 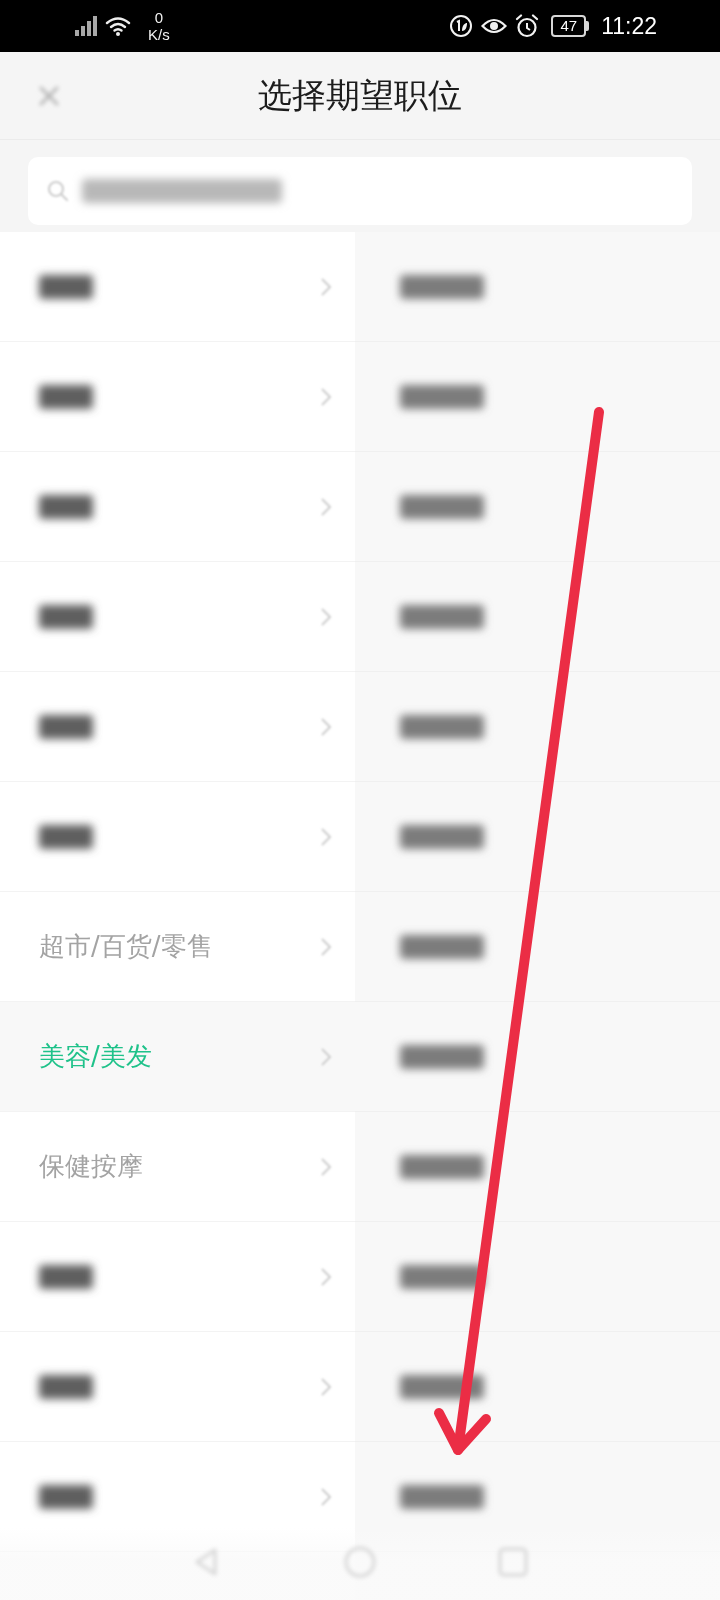 I want to click on wifi-icon, so click(x=118, y=26).